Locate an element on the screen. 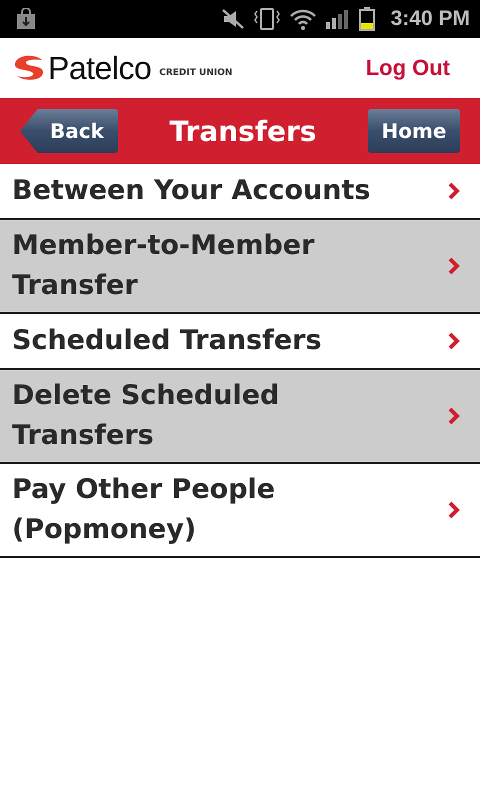  download-icon is located at coordinates (26, 19).